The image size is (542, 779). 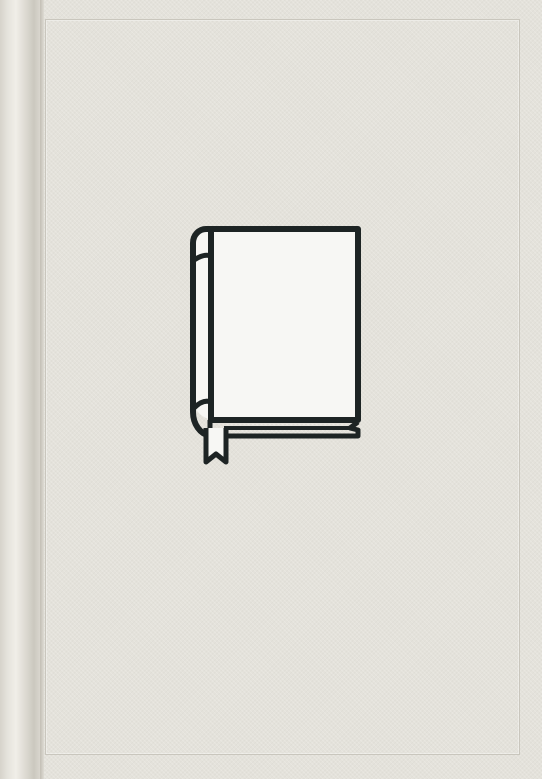 I want to click on spine-hinge, so click(x=42, y=389).